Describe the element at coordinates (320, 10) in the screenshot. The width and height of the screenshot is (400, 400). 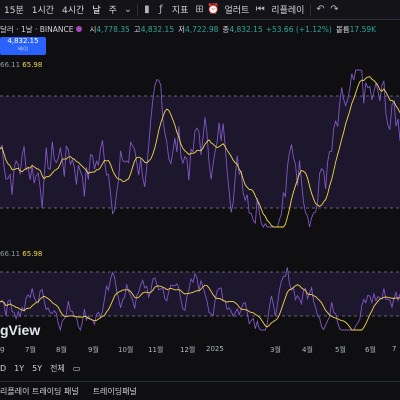
I see `undo-icon: ↶` at that location.